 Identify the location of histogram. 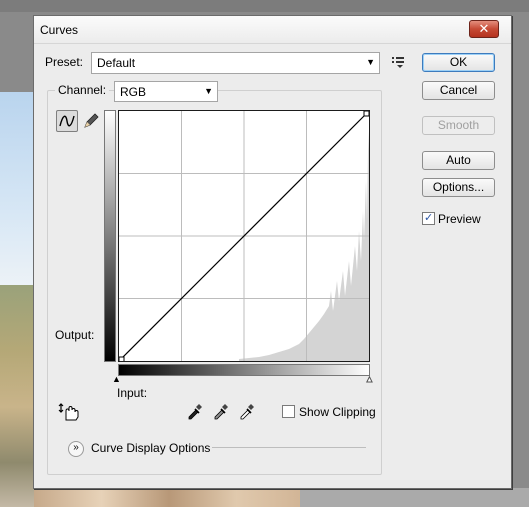
(304, 246).